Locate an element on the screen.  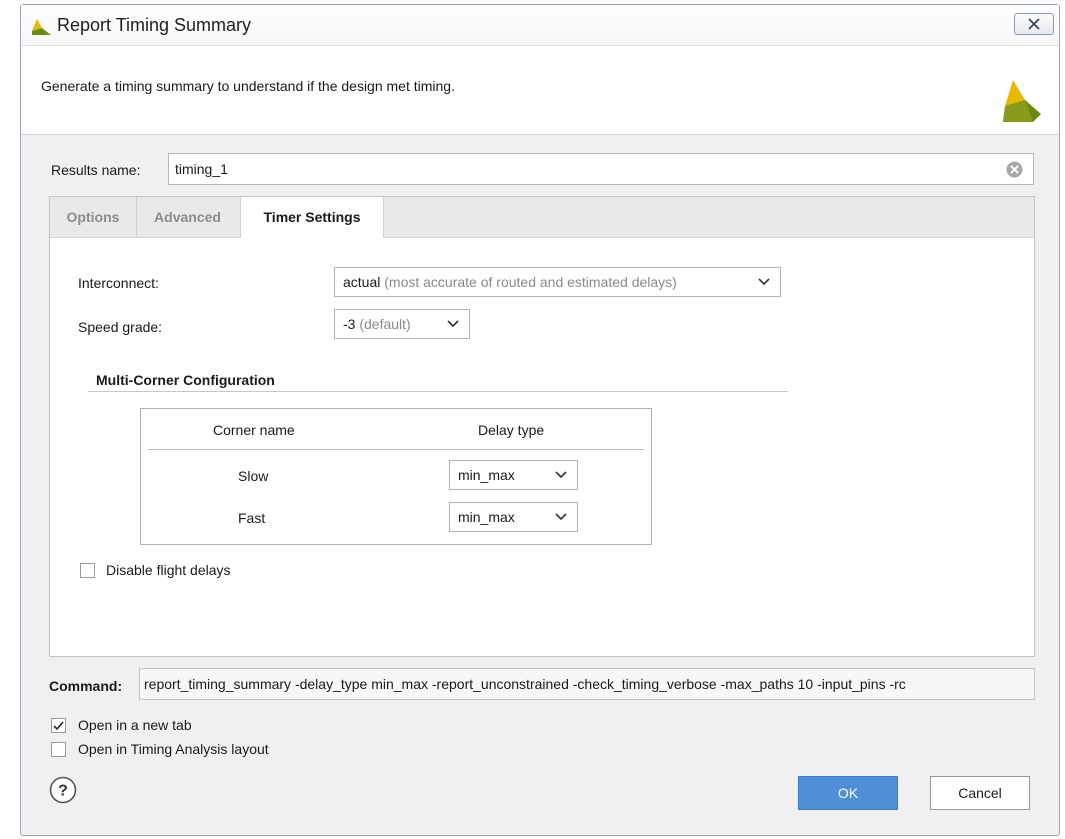
multi-corner-title: Multi-Corner Configuration is located at coordinates (185, 380).